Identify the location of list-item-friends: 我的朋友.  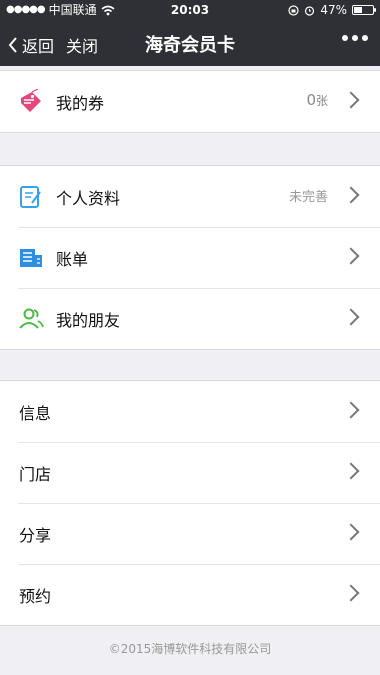
(190, 318).